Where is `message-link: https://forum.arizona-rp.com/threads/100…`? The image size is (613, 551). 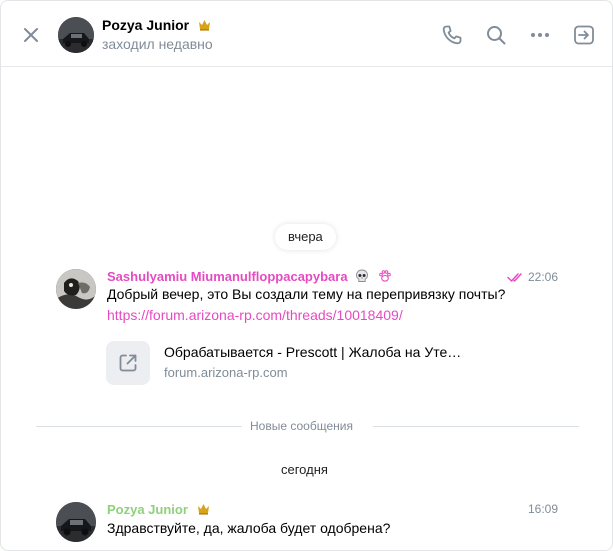 message-link: https://forum.arizona-rp.com/threads/100… is located at coordinates (255, 315).